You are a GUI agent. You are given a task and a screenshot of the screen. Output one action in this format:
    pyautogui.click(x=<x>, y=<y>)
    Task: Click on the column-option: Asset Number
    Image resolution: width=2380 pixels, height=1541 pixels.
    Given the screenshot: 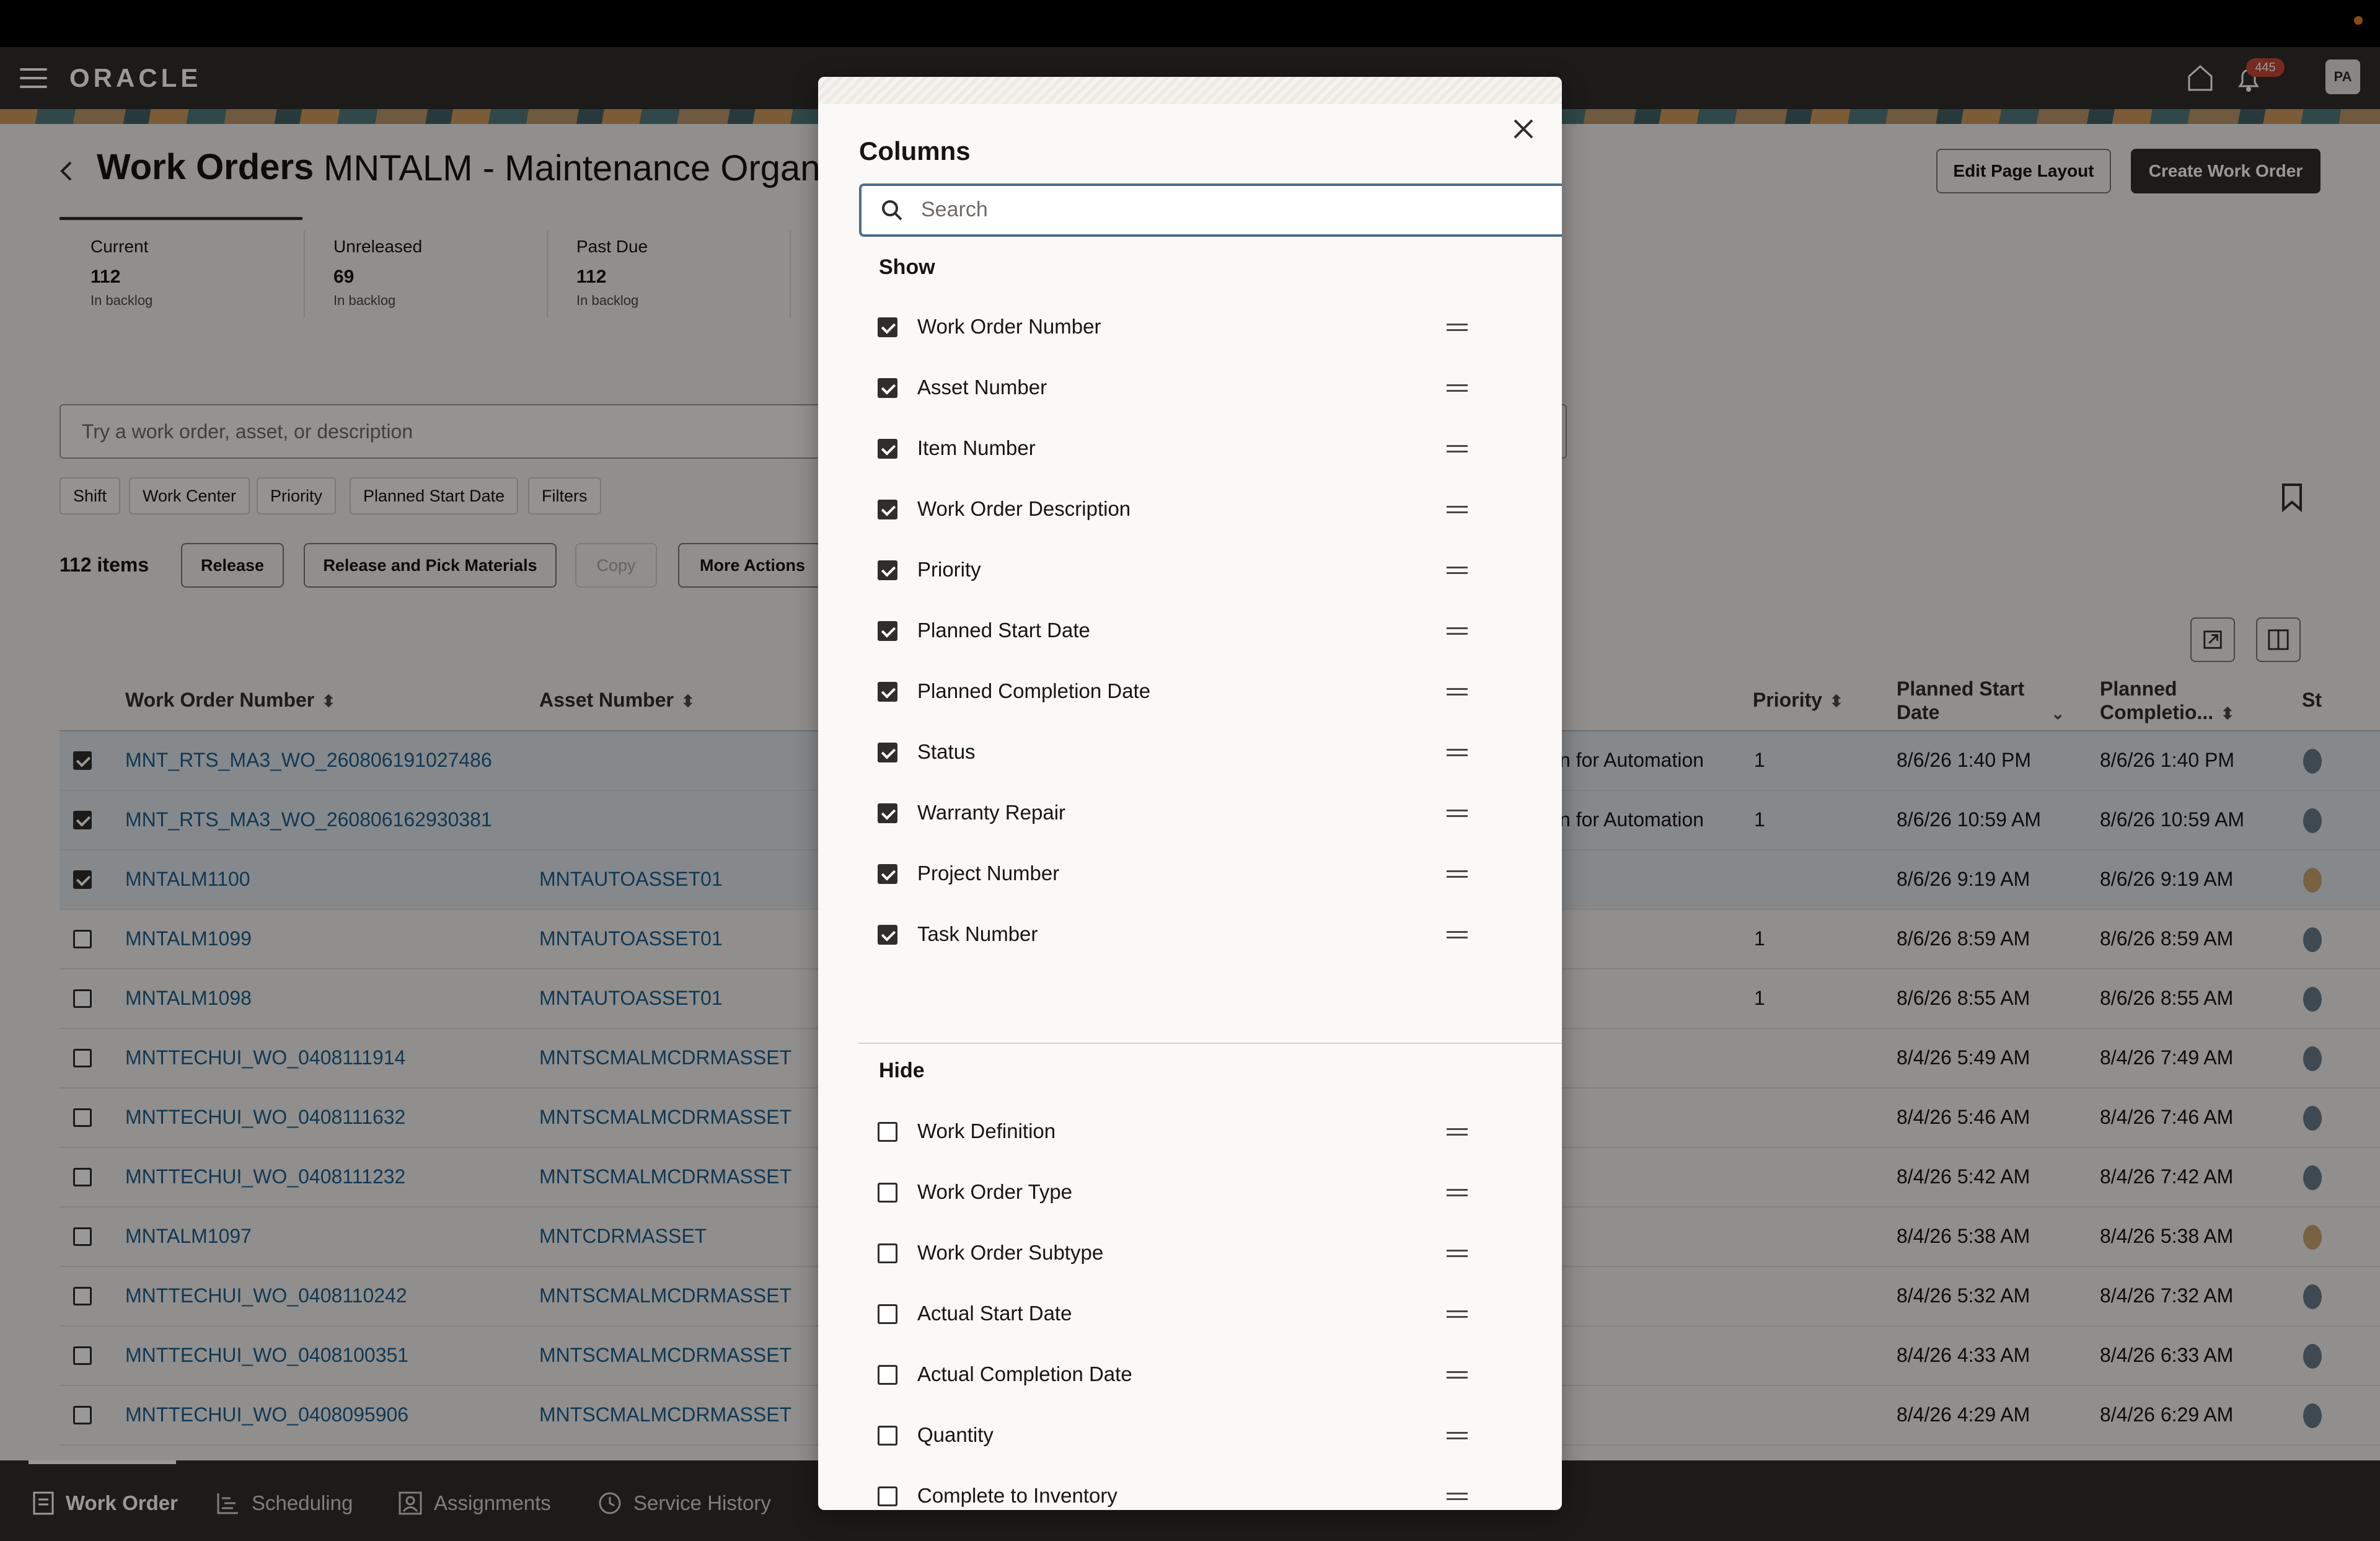 What is the action you would take?
    pyautogui.click(x=1187, y=388)
    